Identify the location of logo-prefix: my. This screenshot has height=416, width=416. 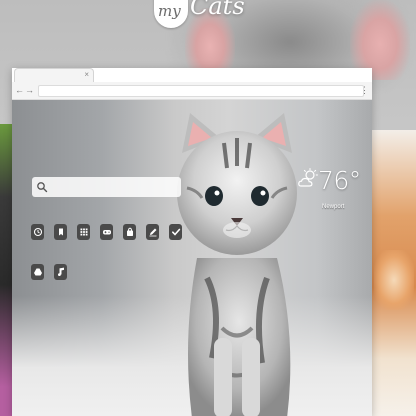
(169, 11).